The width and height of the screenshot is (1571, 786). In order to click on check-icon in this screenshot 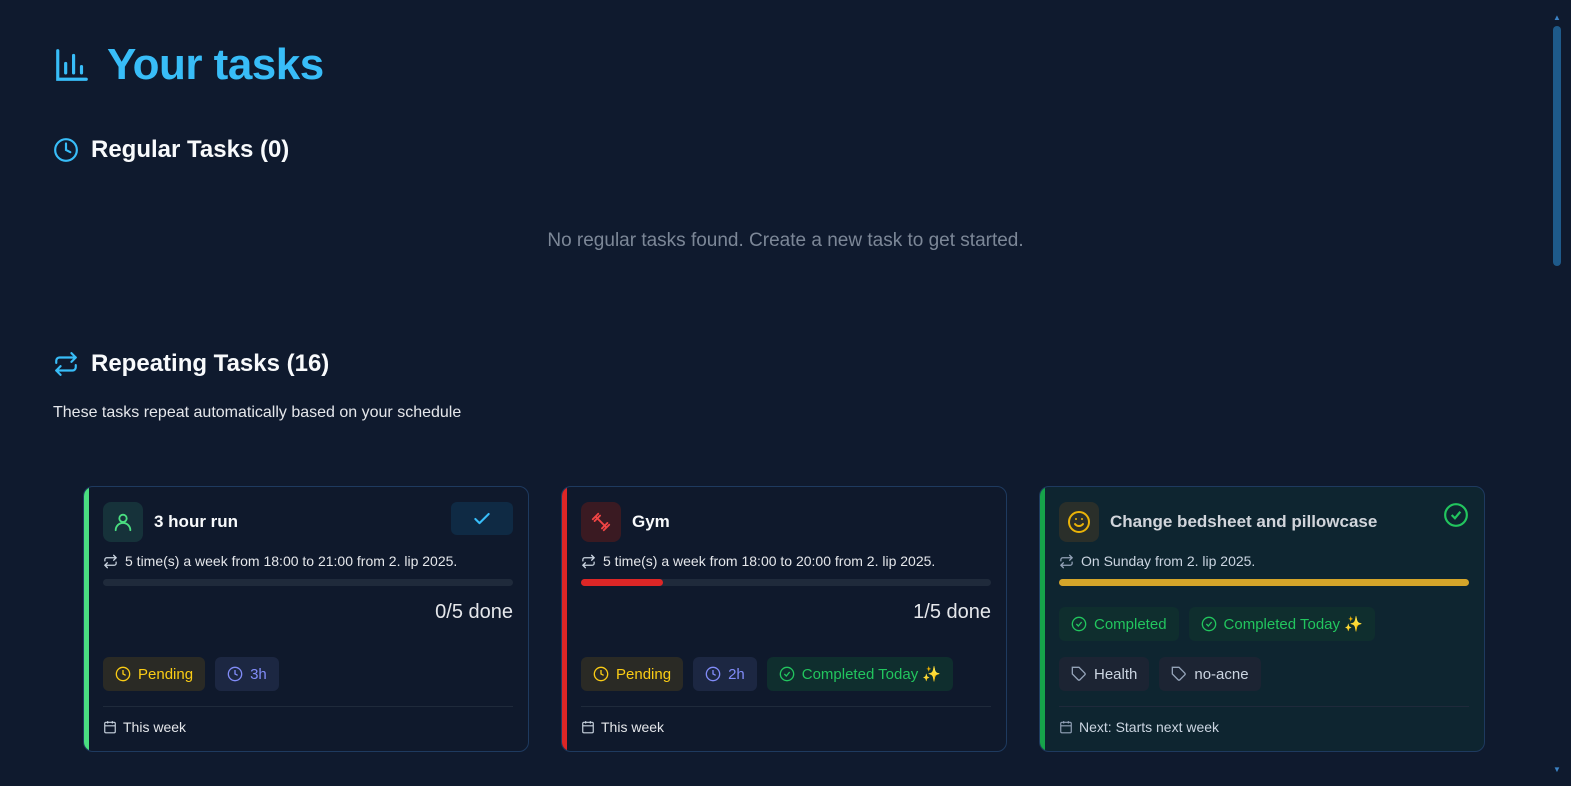, I will do `click(482, 518)`.